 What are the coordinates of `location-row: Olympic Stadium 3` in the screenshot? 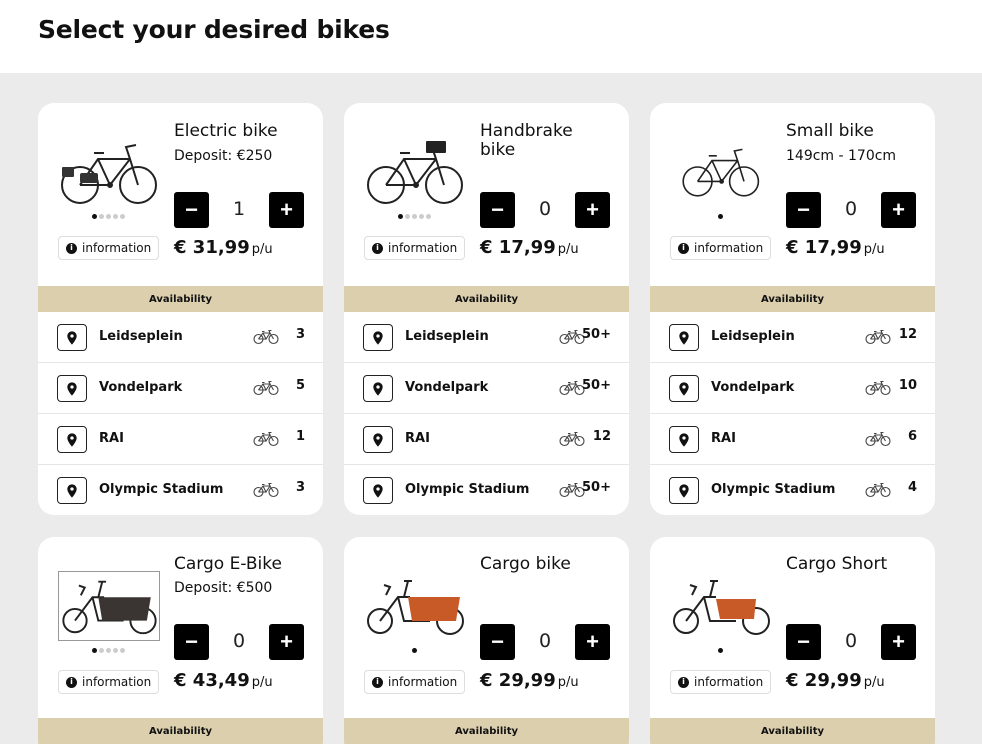 It's located at (180, 490).